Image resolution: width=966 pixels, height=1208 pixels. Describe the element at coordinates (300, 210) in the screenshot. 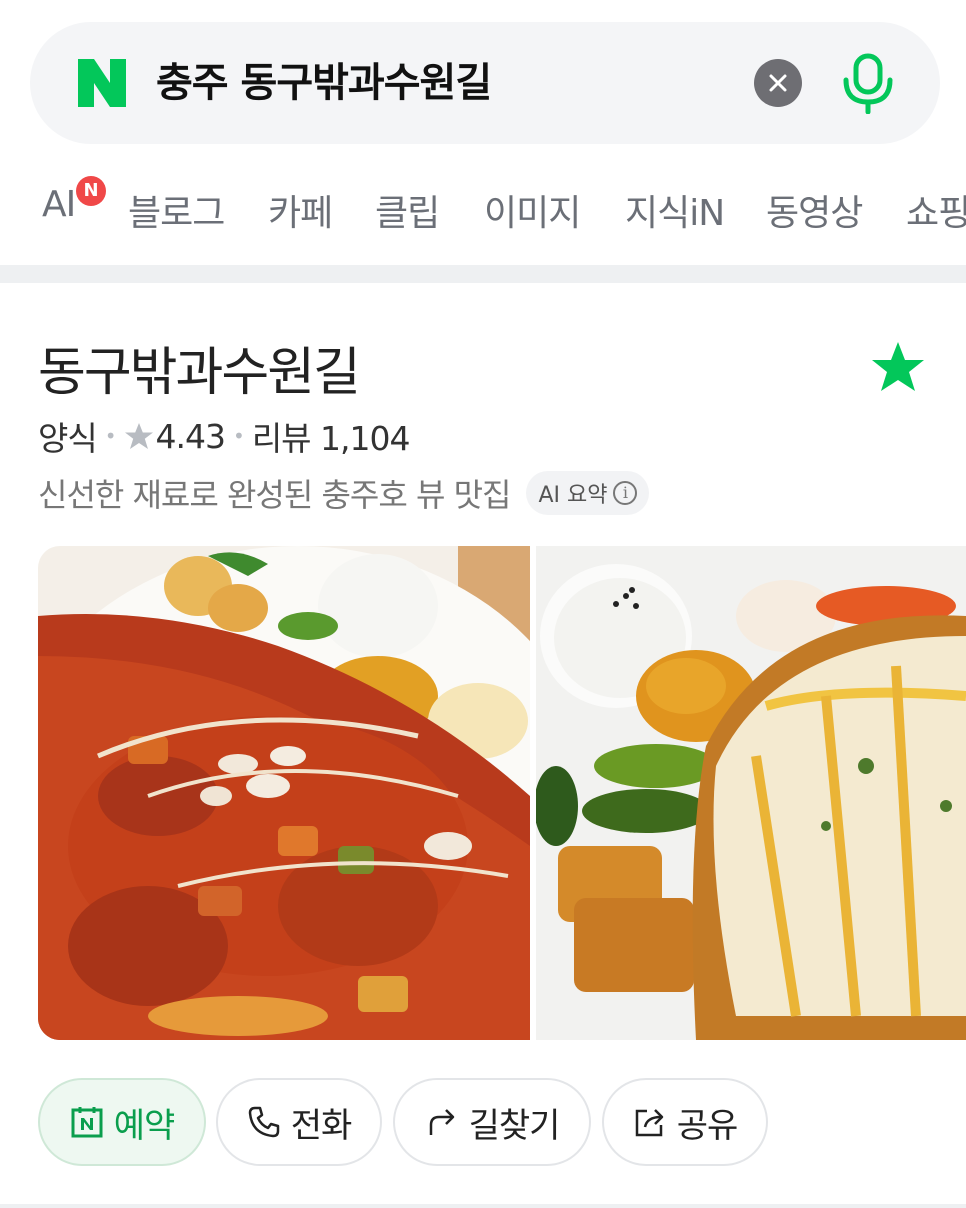

I see `tab-cafe: 카페` at that location.